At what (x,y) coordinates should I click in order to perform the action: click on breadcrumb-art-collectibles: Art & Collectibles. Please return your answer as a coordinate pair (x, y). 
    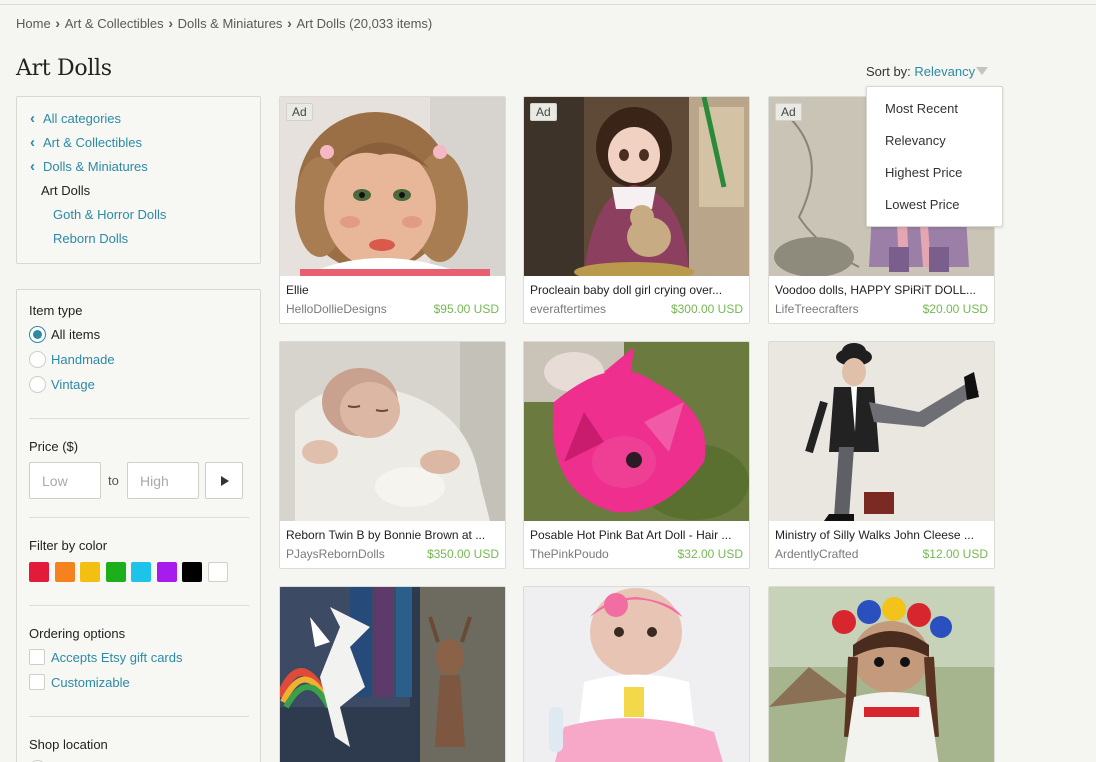
    Looking at the image, I should click on (114, 23).